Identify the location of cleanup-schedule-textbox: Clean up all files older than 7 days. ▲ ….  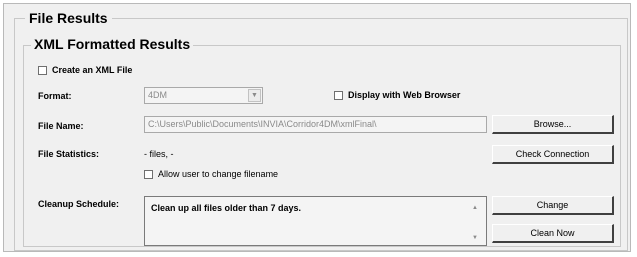
(315, 221).